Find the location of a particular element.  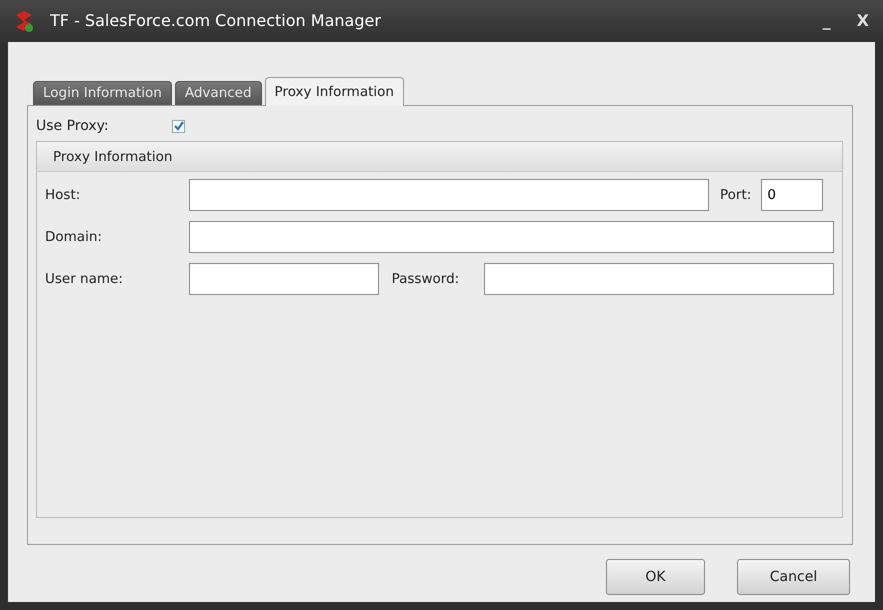

port-field: 0 is located at coordinates (792, 195).